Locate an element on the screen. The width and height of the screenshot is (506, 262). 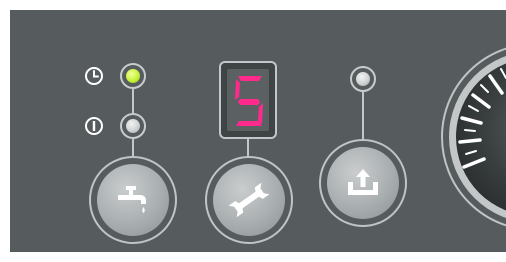
water-button is located at coordinates (133, 200).